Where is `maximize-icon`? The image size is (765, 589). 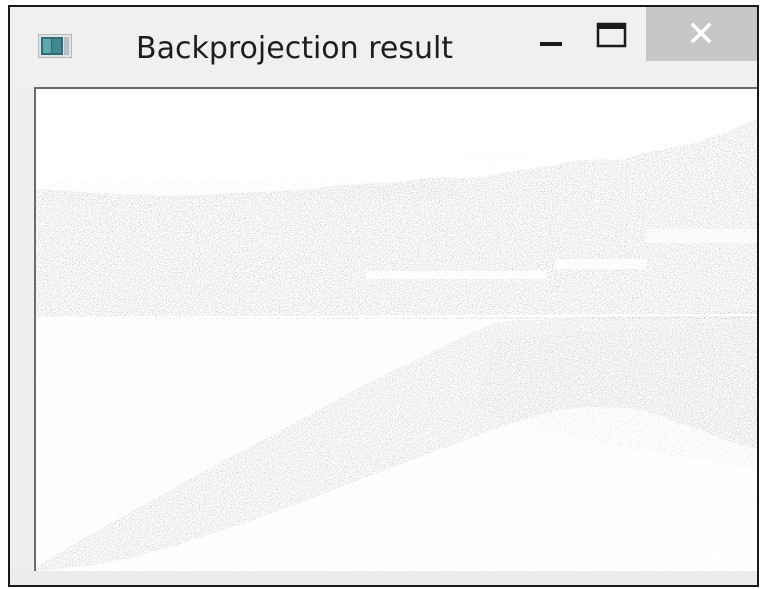 maximize-icon is located at coordinates (611, 35).